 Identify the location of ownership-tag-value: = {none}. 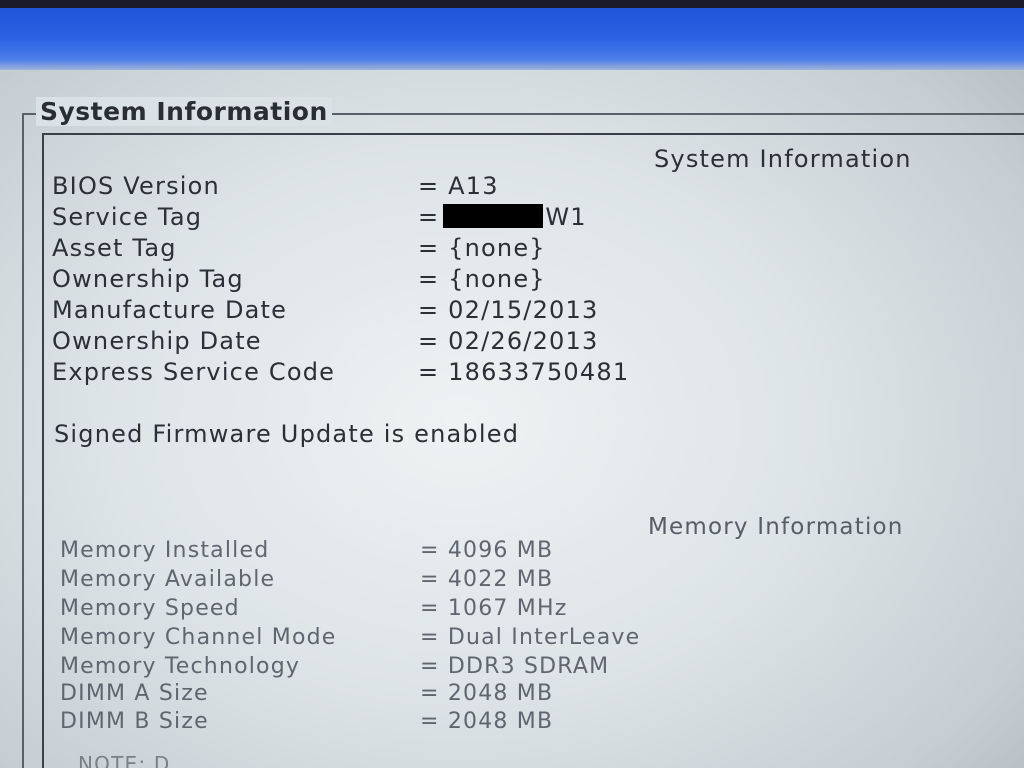
(482, 279).